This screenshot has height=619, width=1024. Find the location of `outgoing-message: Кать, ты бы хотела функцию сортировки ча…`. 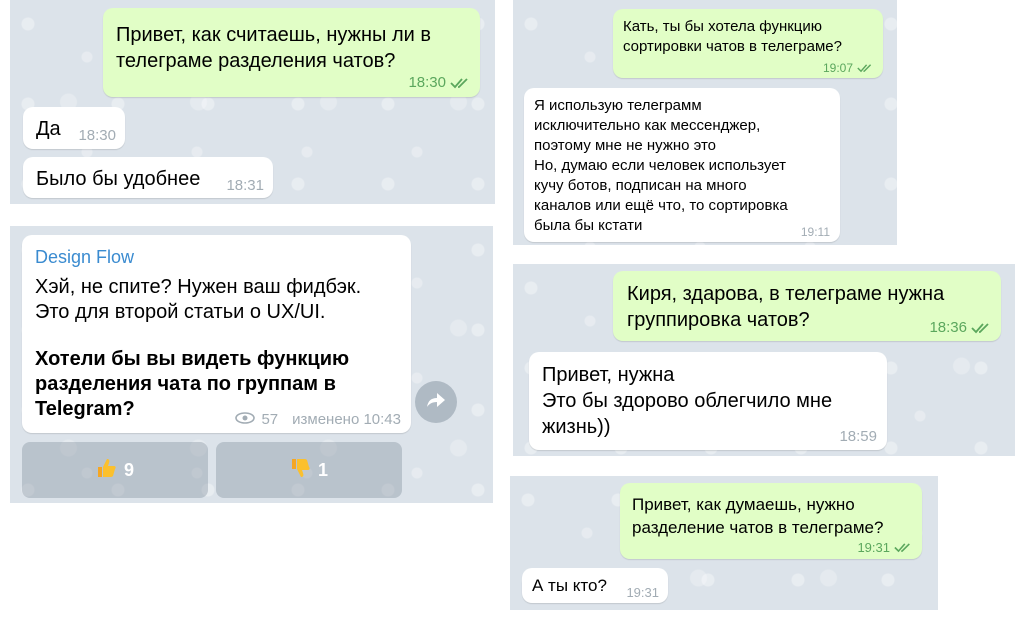

outgoing-message: Кать, ты бы хотела функцию сортировки ча… is located at coordinates (748, 43).